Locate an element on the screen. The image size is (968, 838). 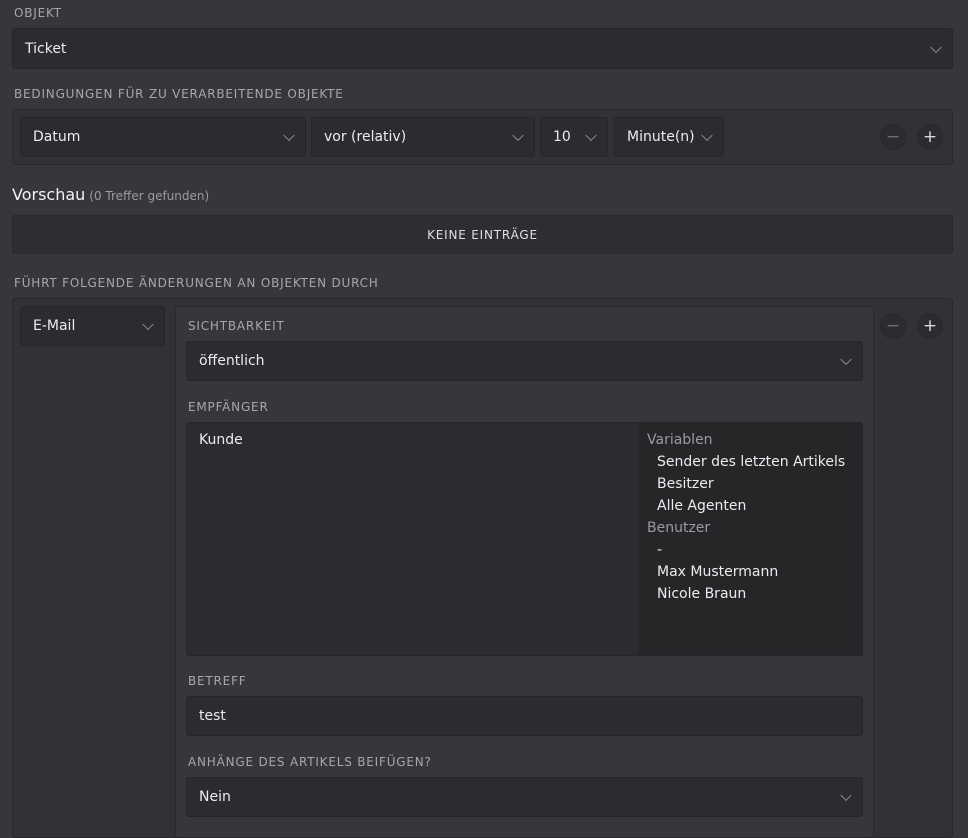
action-type-value: E-Mail is located at coordinates (54, 326).